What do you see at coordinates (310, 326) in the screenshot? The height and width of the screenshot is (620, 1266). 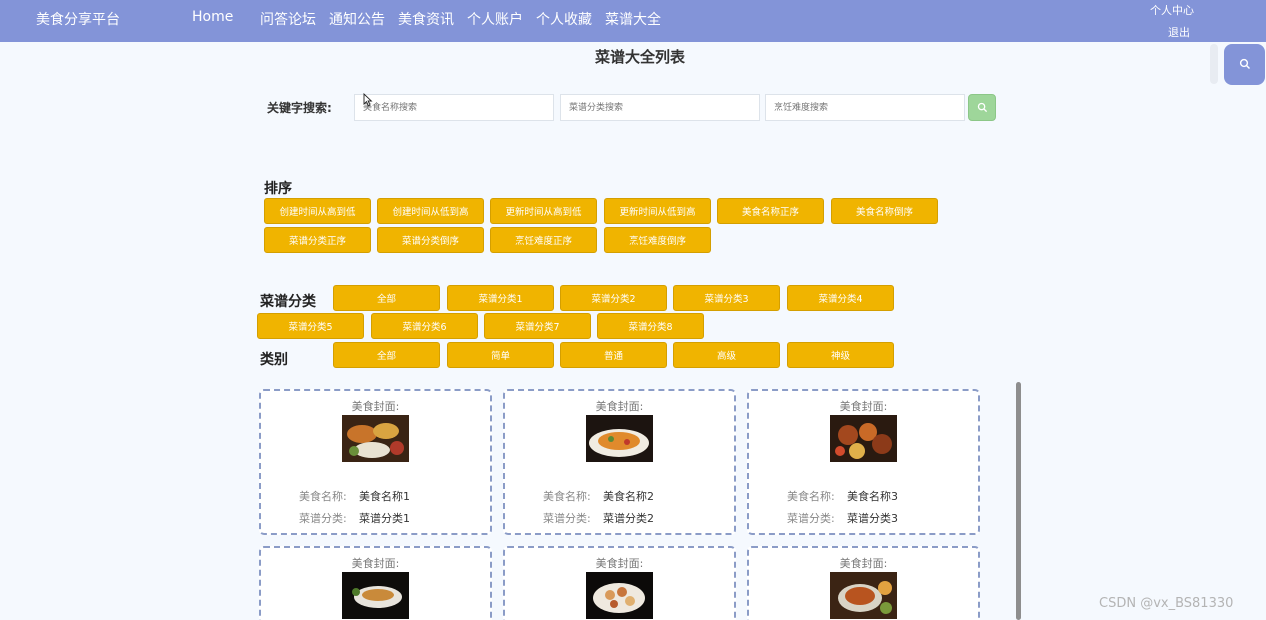 I see `category-filter-button: 菜谱分类5` at bounding box center [310, 326].